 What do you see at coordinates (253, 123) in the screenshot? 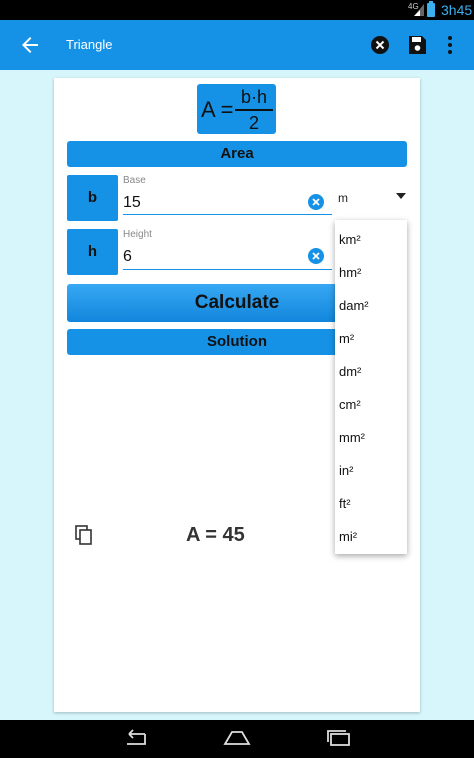
I see `formula-denominator: 2` at bounding box center [253, 123].